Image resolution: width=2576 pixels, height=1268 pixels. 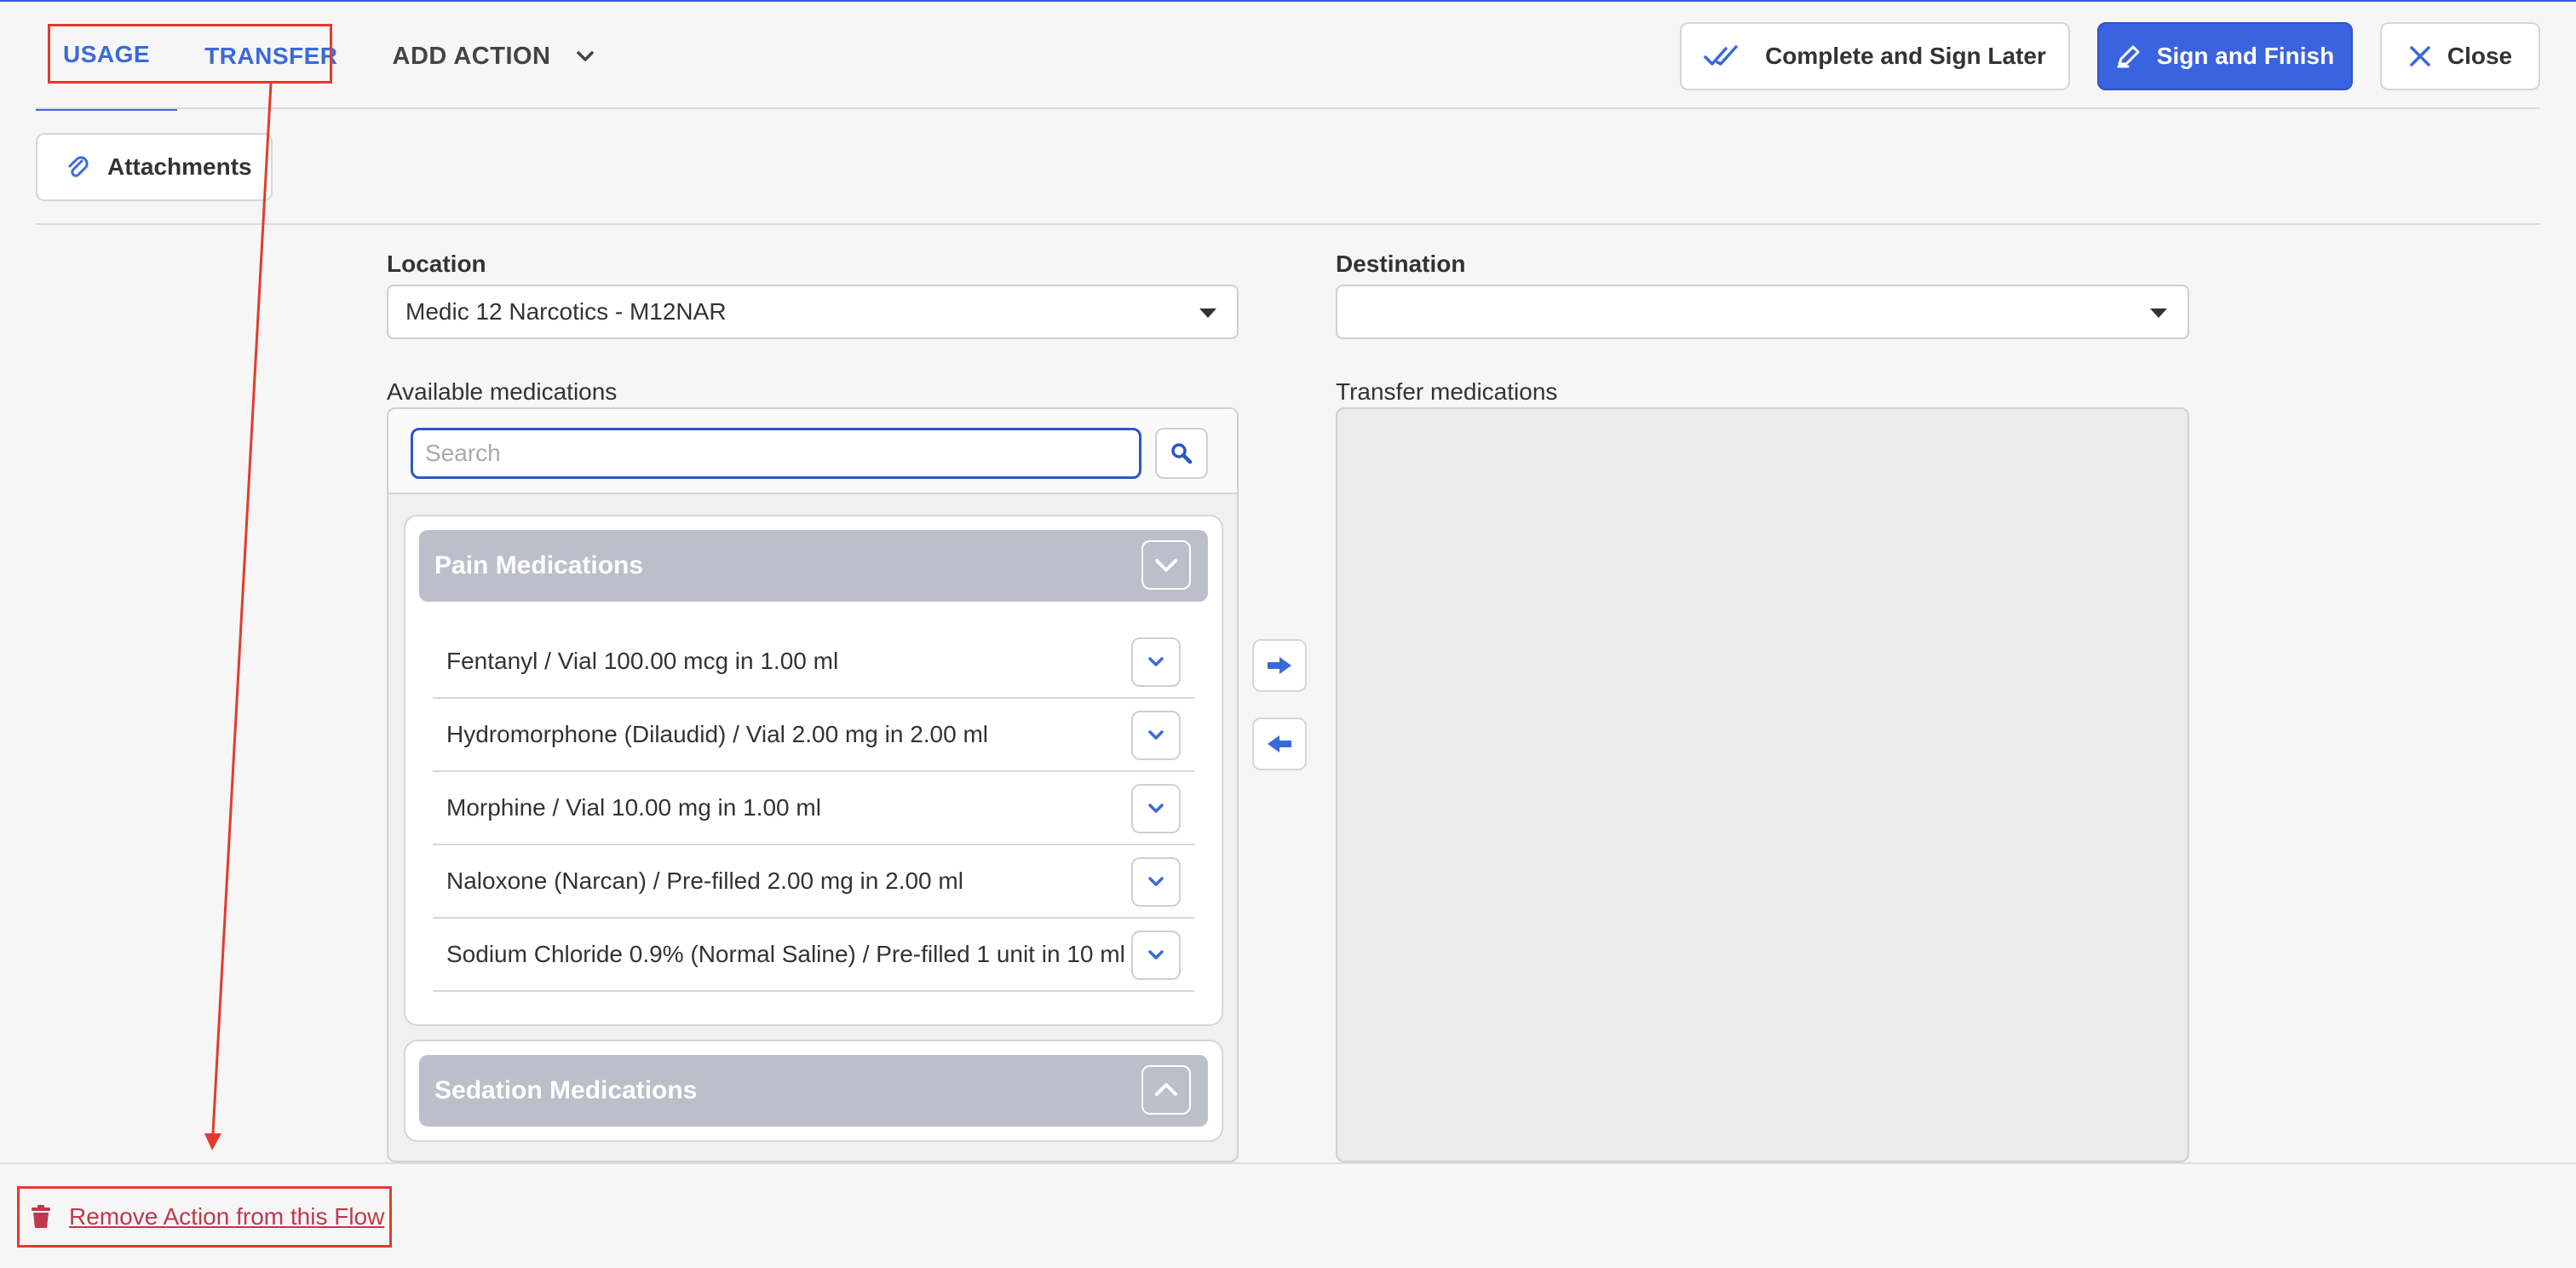 I want to click on complete-sign-later-button: Complete and Sign Later, so click(x=1875, y=56).